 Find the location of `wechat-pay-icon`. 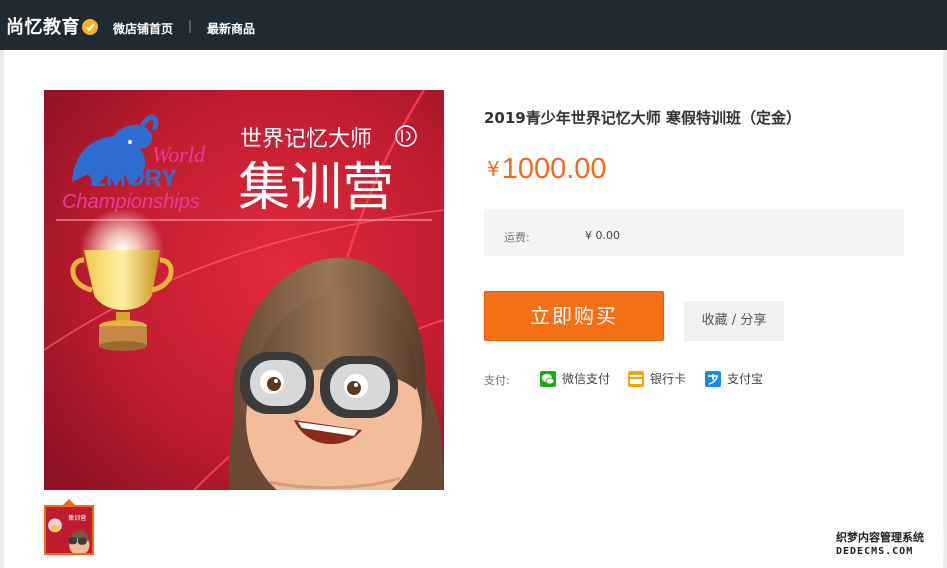

wechat-pay-icon is located at coordinates (548, 378).